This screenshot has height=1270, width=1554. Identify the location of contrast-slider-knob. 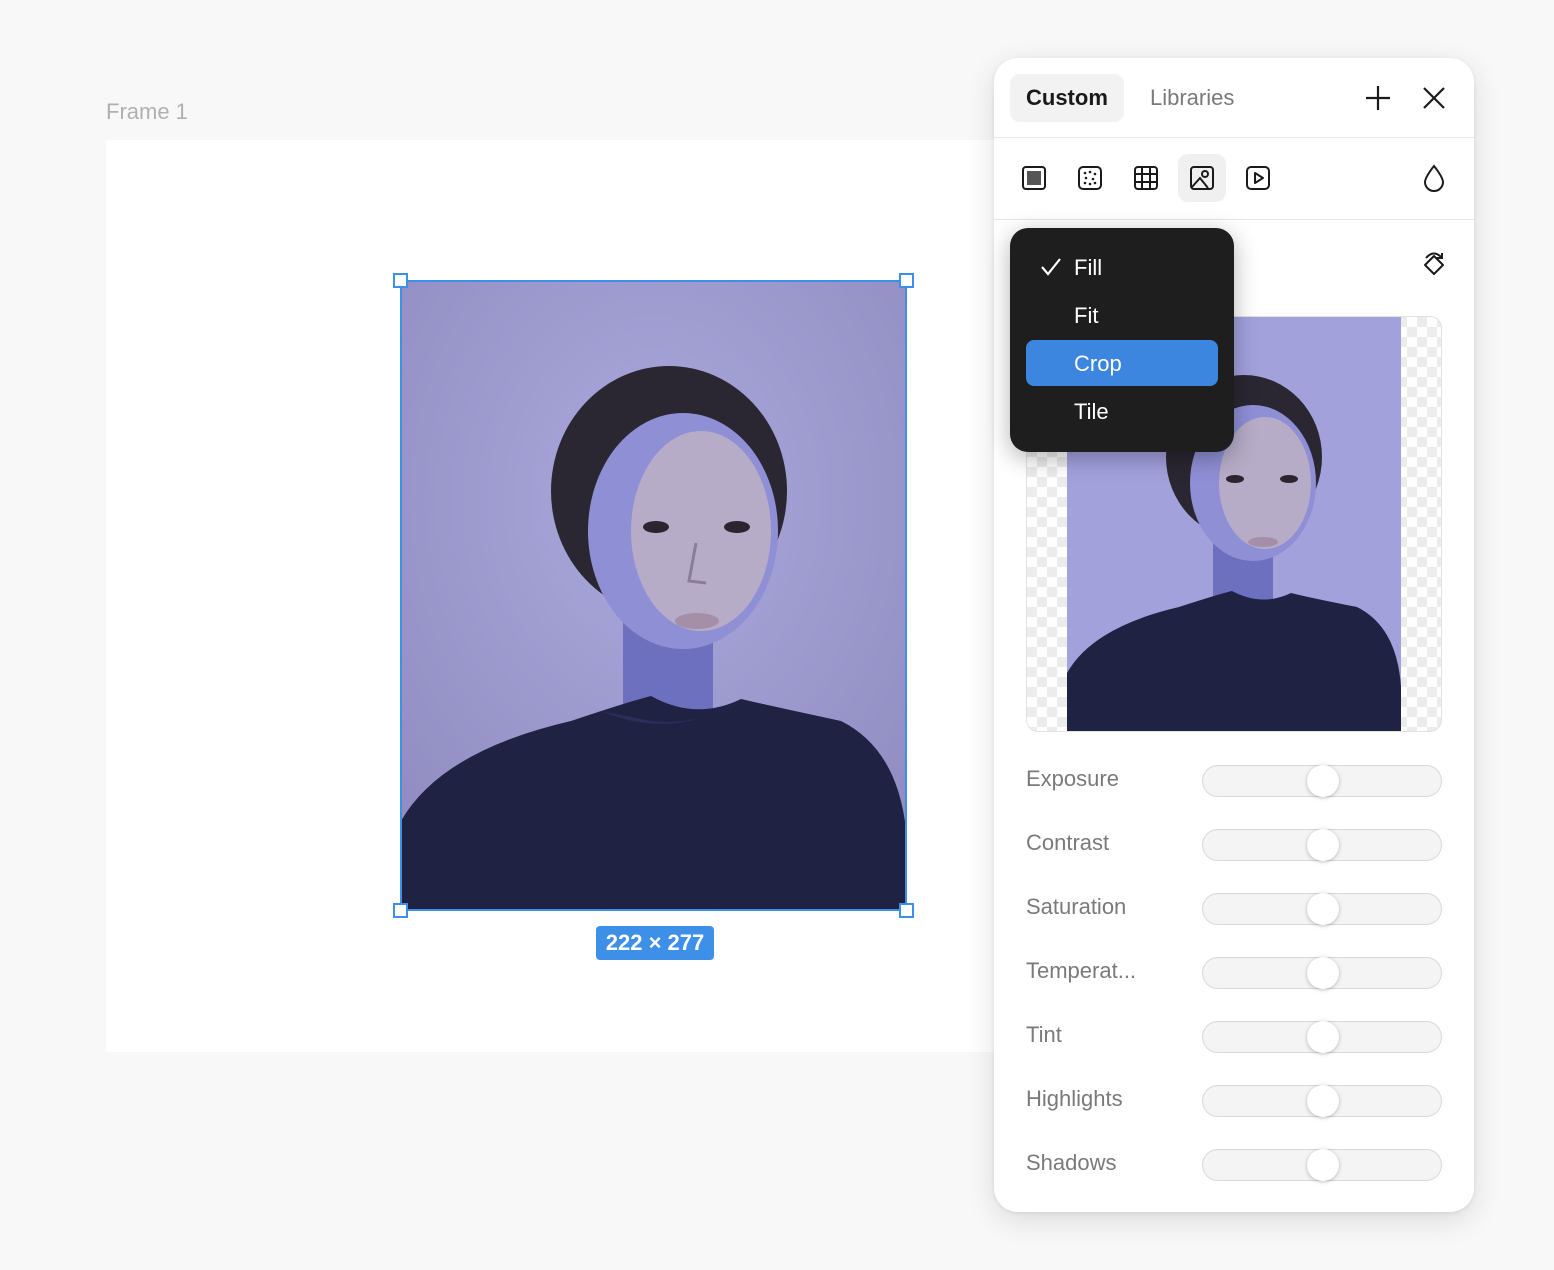
(1323, 845).